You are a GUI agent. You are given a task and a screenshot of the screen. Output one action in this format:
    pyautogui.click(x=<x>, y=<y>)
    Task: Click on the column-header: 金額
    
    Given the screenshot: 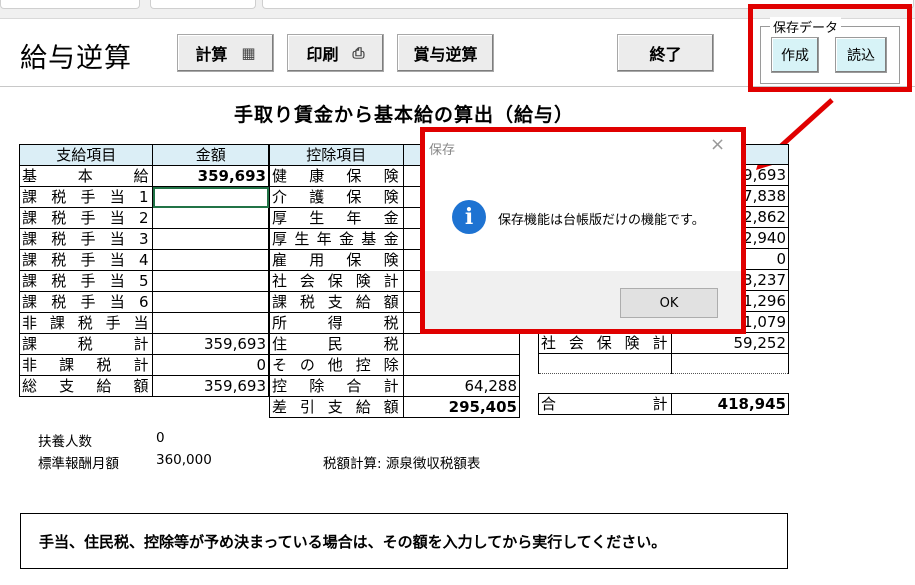 What is the action you would take?
    pyautogui.click(x=210, y=155)
    